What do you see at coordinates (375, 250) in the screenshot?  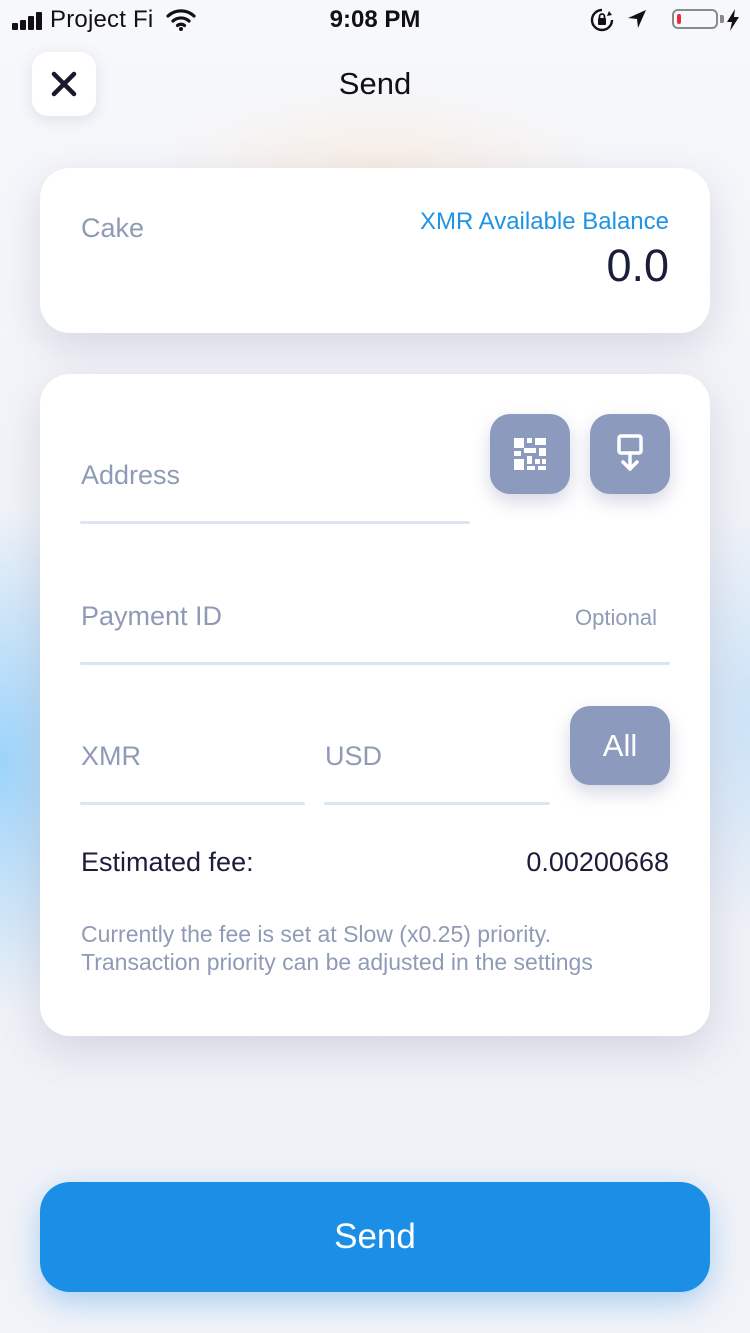 I see `balance-card: Cake XMR Available Balance 0.0` at bounding box center [375, 250].